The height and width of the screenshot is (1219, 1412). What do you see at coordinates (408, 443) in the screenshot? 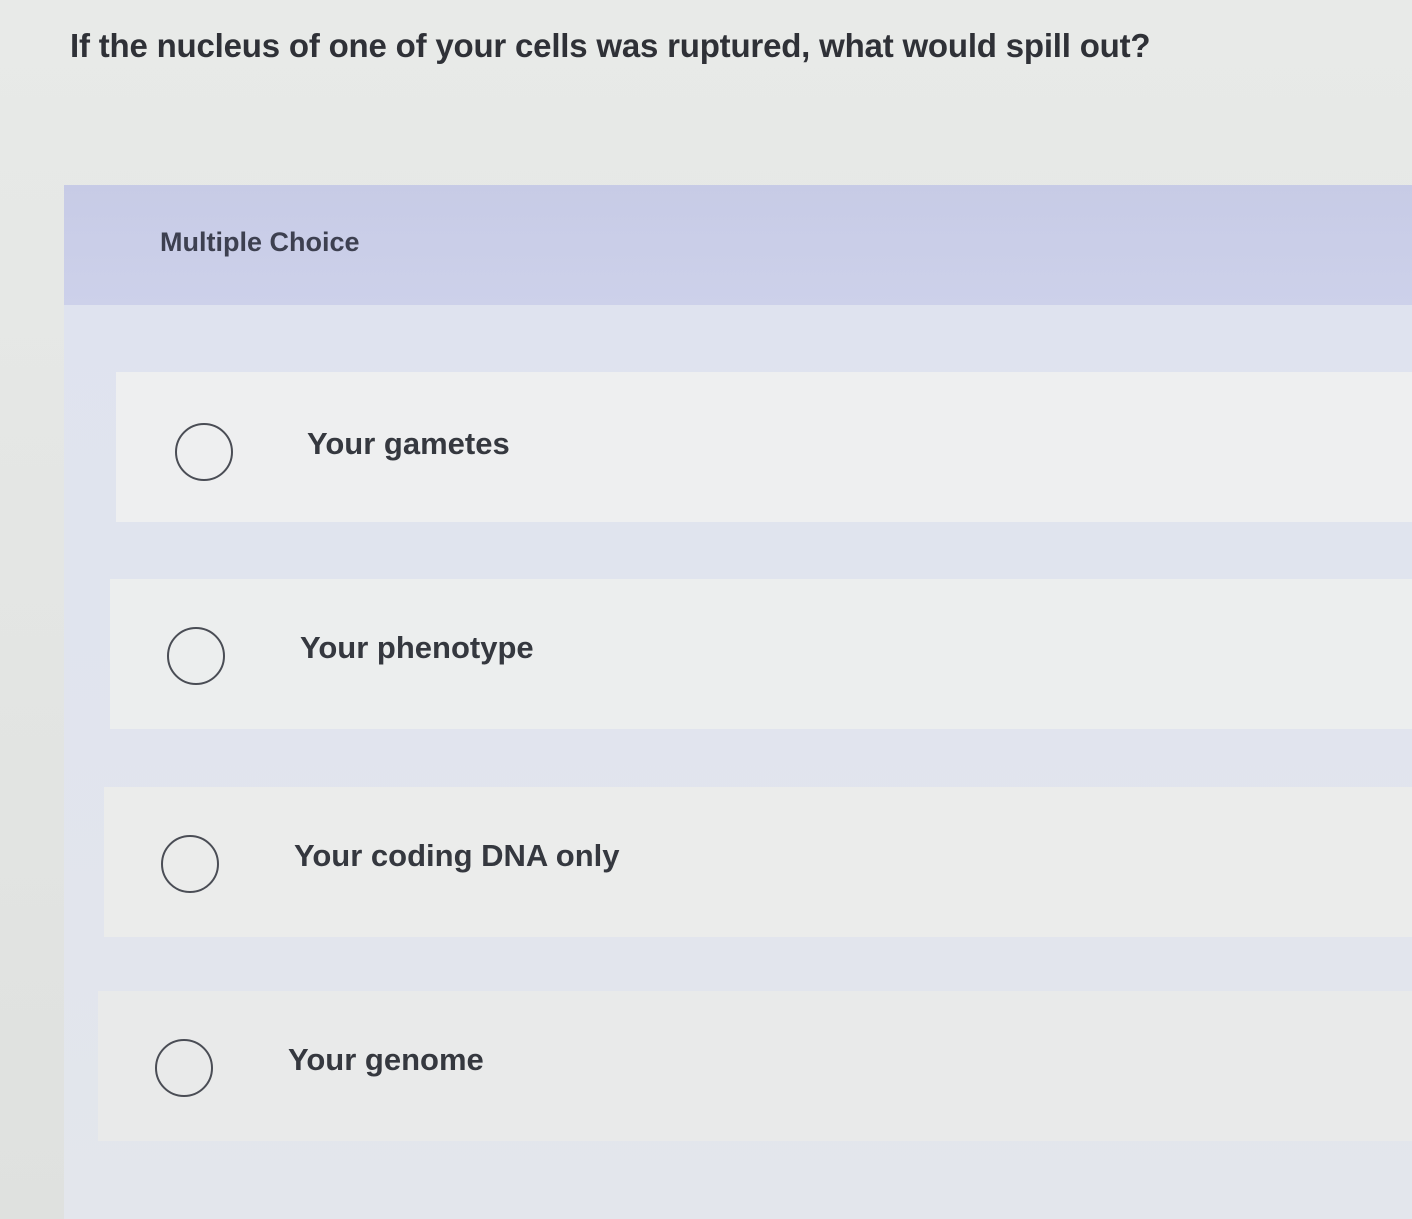
I see `answer-option-label: Your gametes` at bounding box center [408, 443].